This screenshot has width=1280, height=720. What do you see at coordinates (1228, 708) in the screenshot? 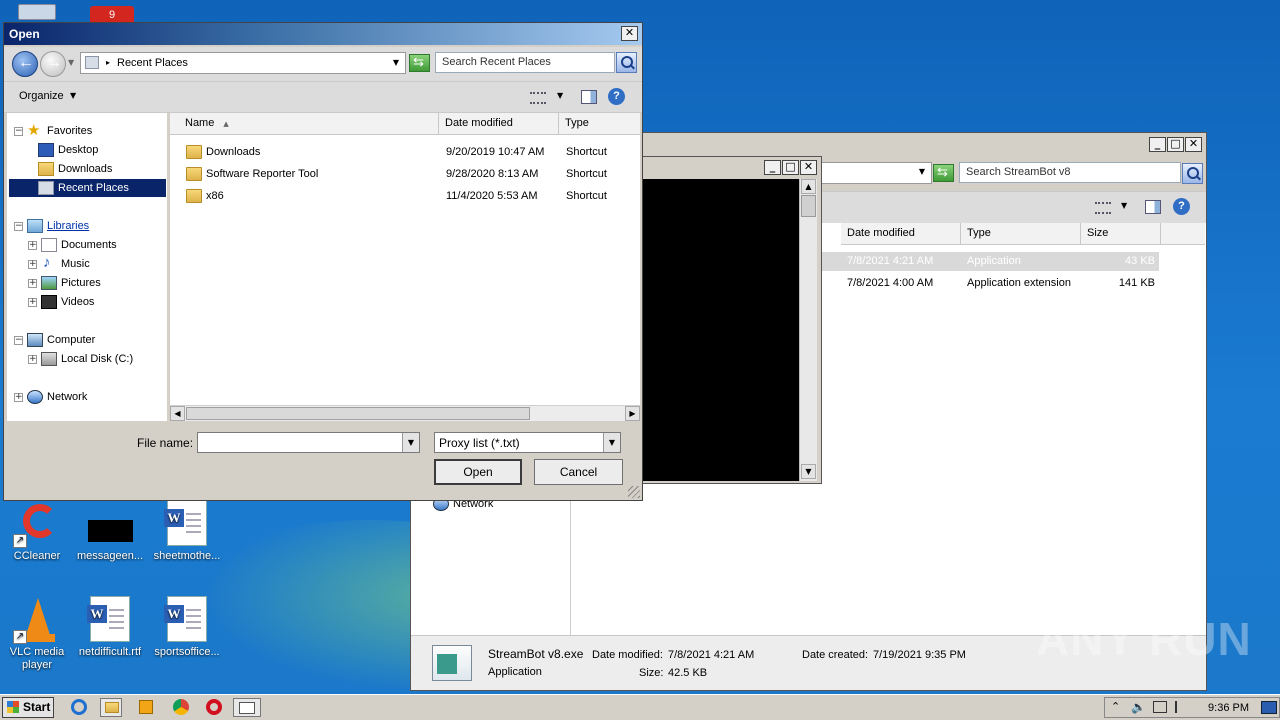
I see `clock: 9:36 PM` at bounding box center [1228, 708].